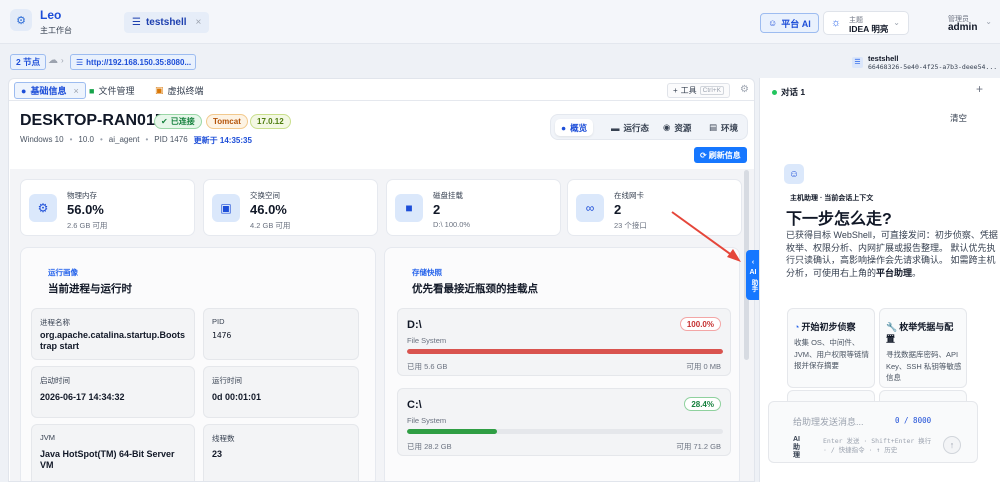 Image resolution: width=1000 pixels, height=482 pixels. Describe the element at coordinates (55, 380) in the screenshot. I see `kv-key: 启动时间` at that location.